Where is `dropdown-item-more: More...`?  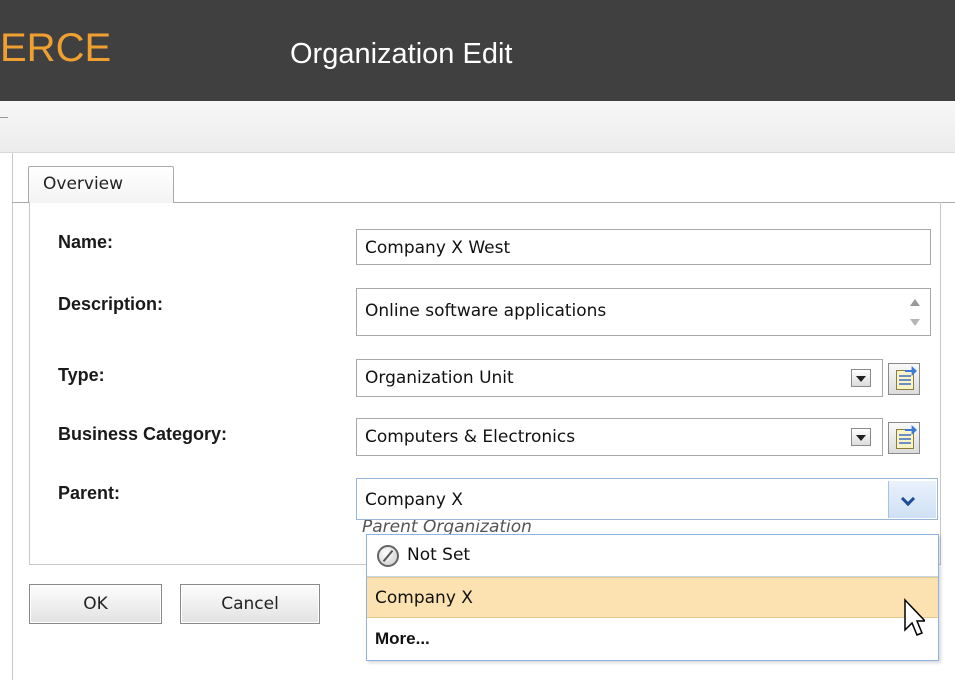 dropdown-item-more: More... is located at coordinates (652, 639).